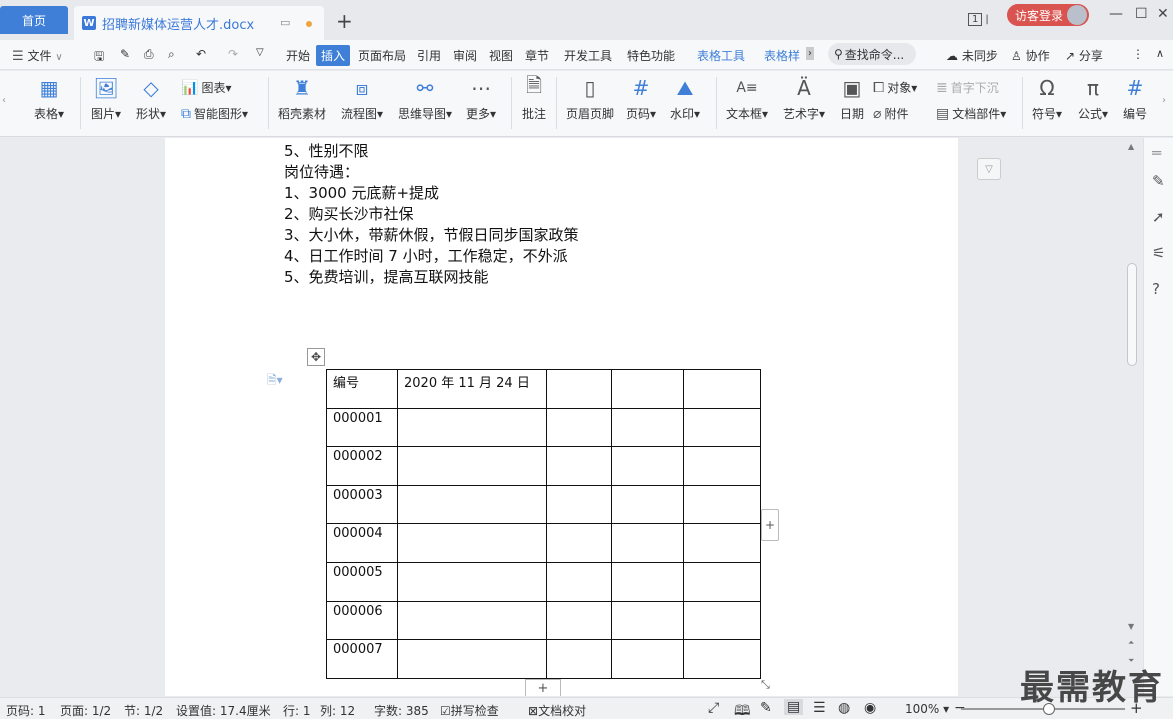 The image size is (1173, 719). What do you see at coordinates (1164, 100) in the screenshot?
I see `ribbon-scroll-right-icon: ›` at bounding box center [1164, 100].